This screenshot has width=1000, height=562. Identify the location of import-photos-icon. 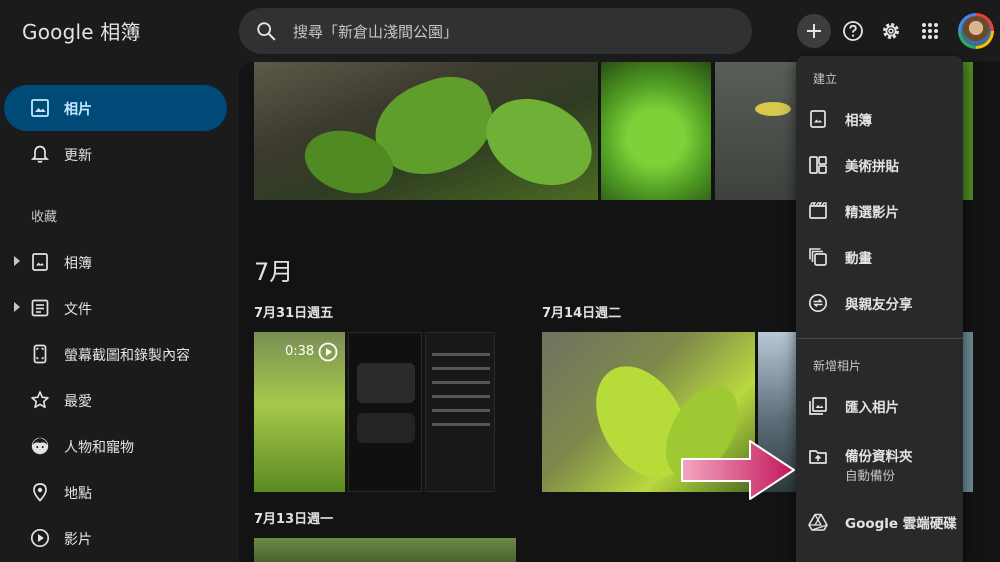
(818, 406).